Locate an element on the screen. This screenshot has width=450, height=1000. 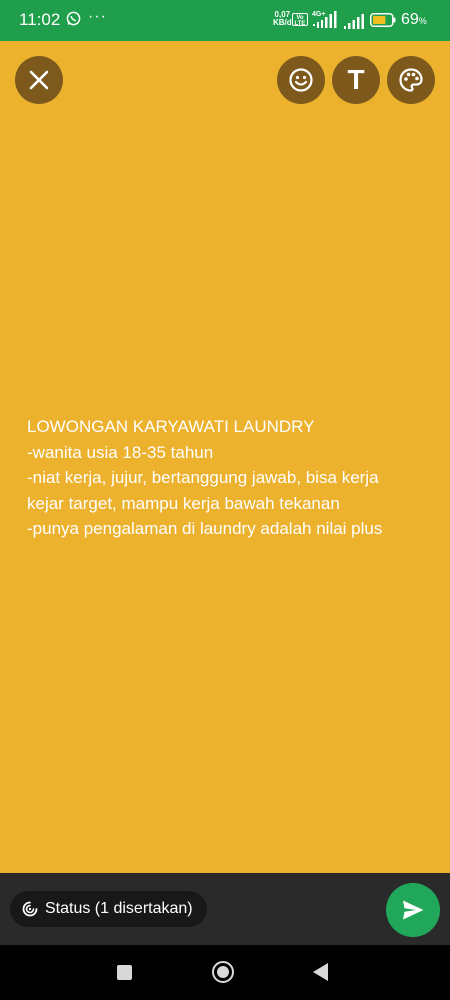
battery-percentage-unit: % is located at coordinates (422, 21).